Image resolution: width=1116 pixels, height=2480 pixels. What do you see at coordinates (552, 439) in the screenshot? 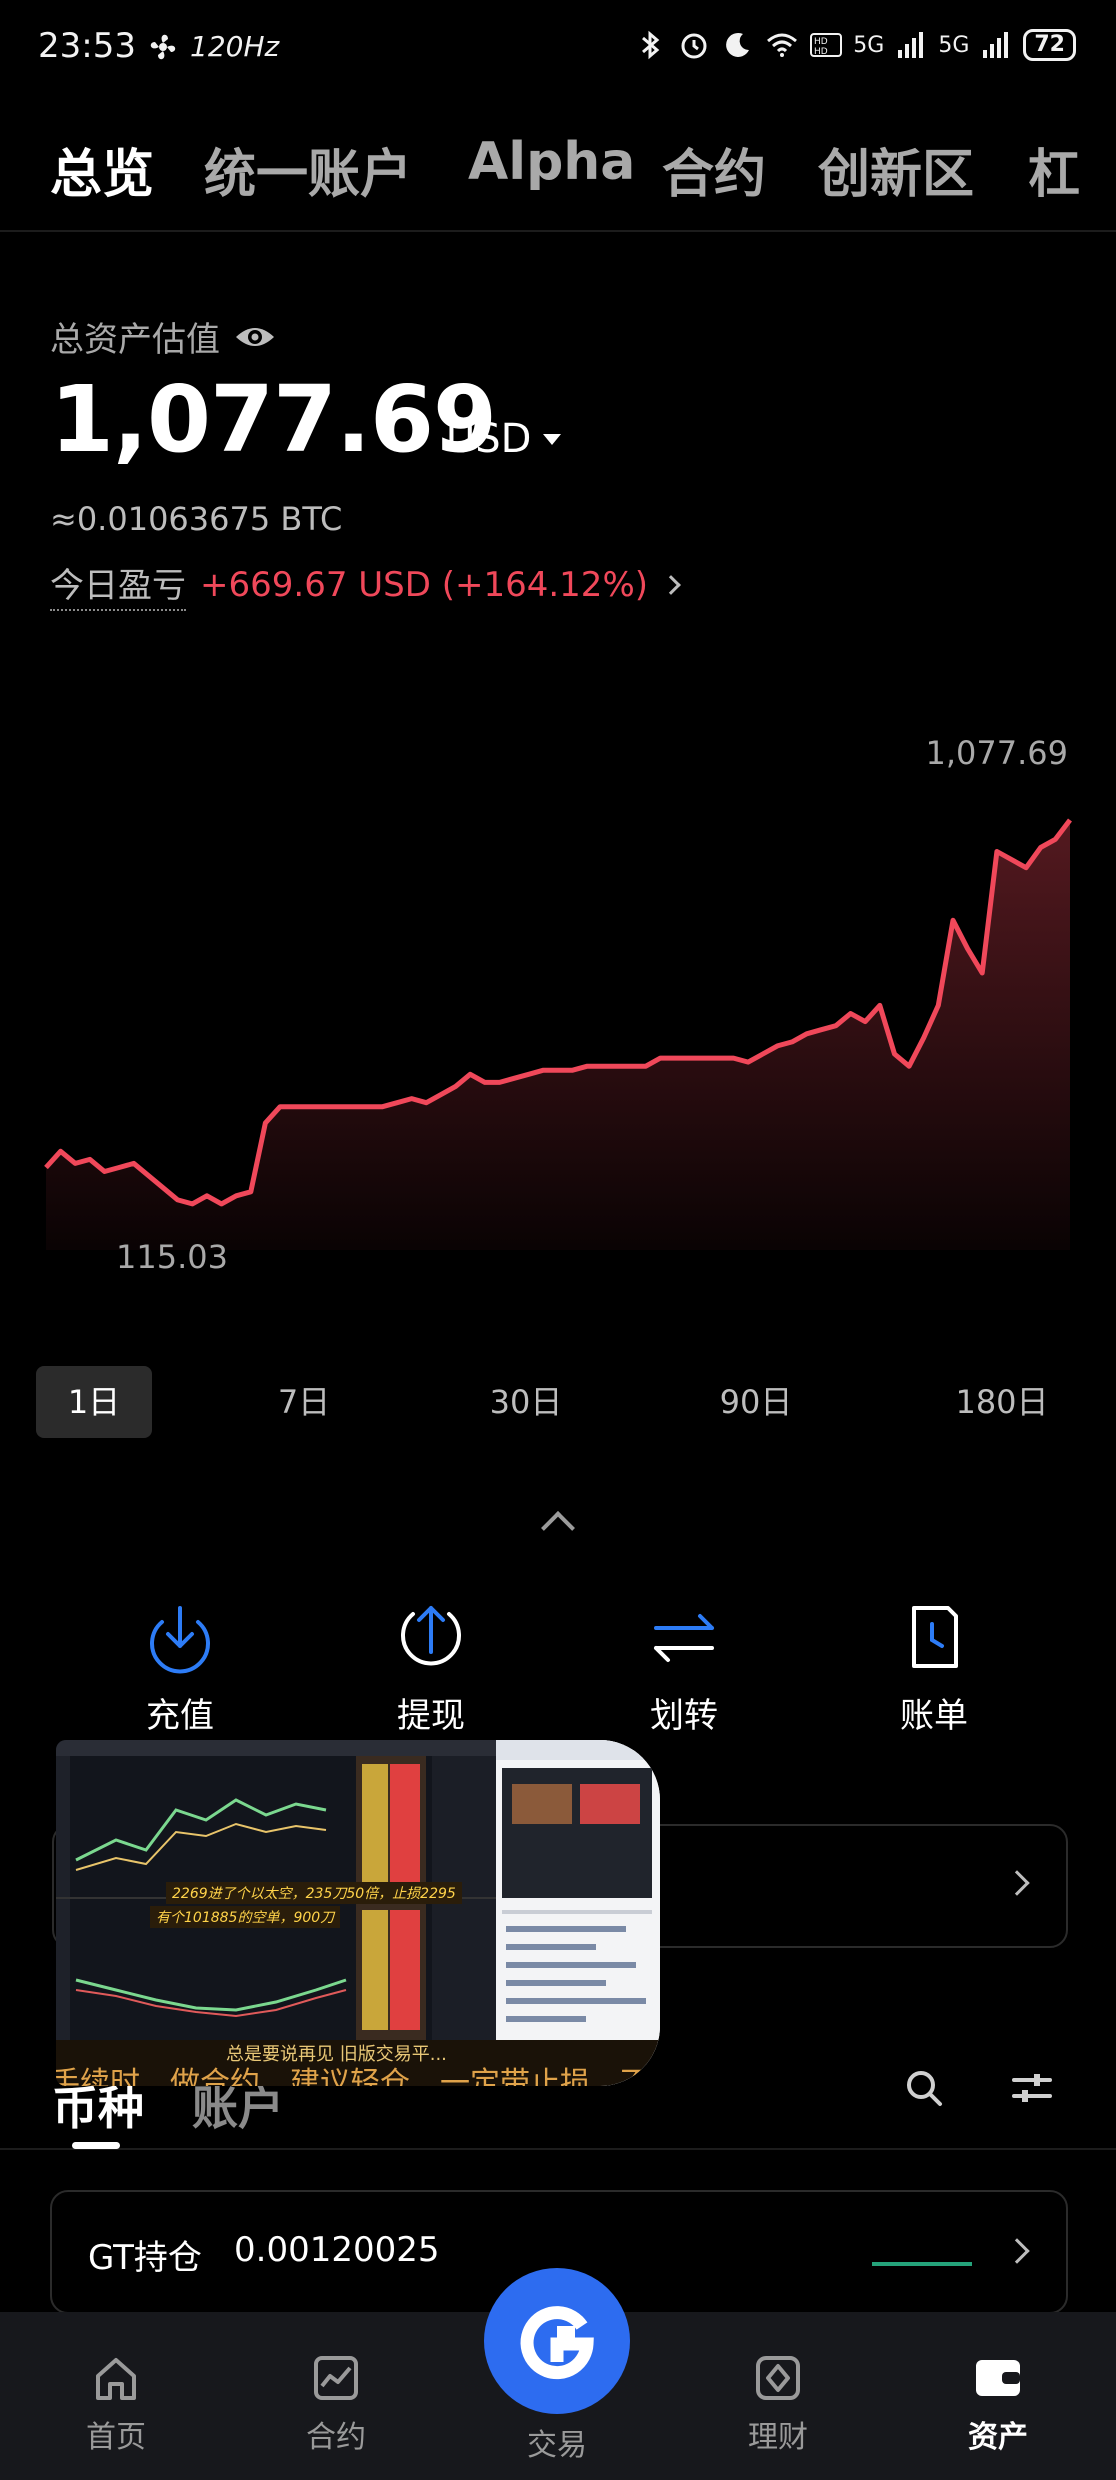
I see `caret-down-icon` at bounding box center [552, 439].